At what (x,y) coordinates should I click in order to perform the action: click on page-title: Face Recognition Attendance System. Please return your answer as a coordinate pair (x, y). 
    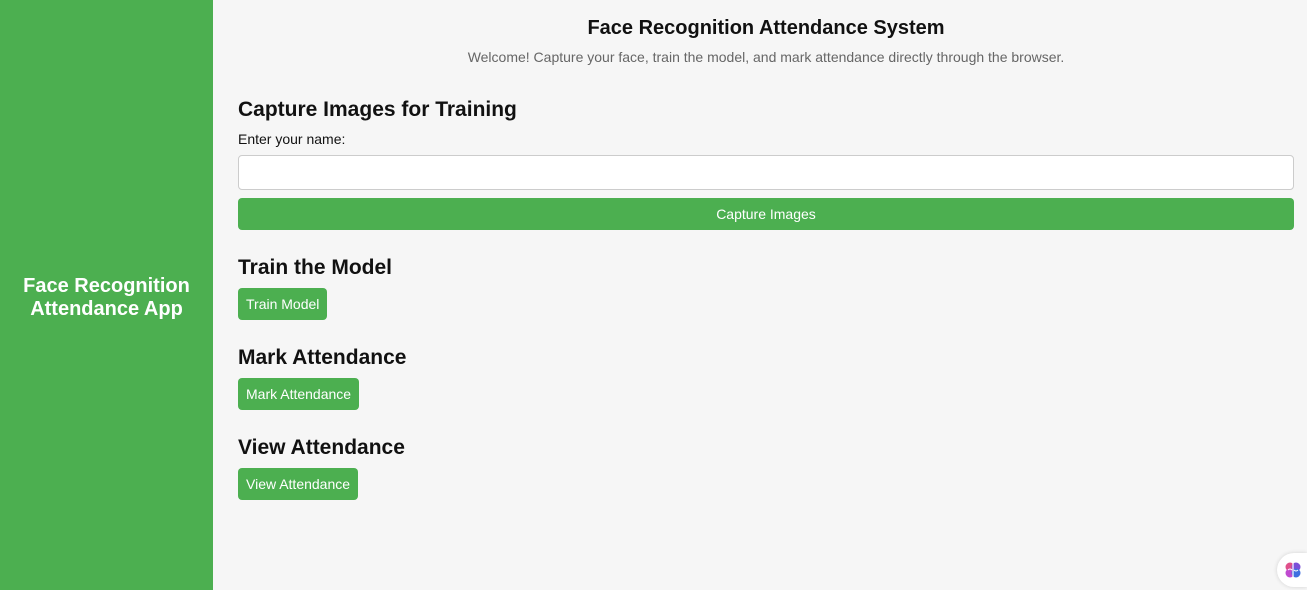
    Looking at the image, I should click on (766, 28).